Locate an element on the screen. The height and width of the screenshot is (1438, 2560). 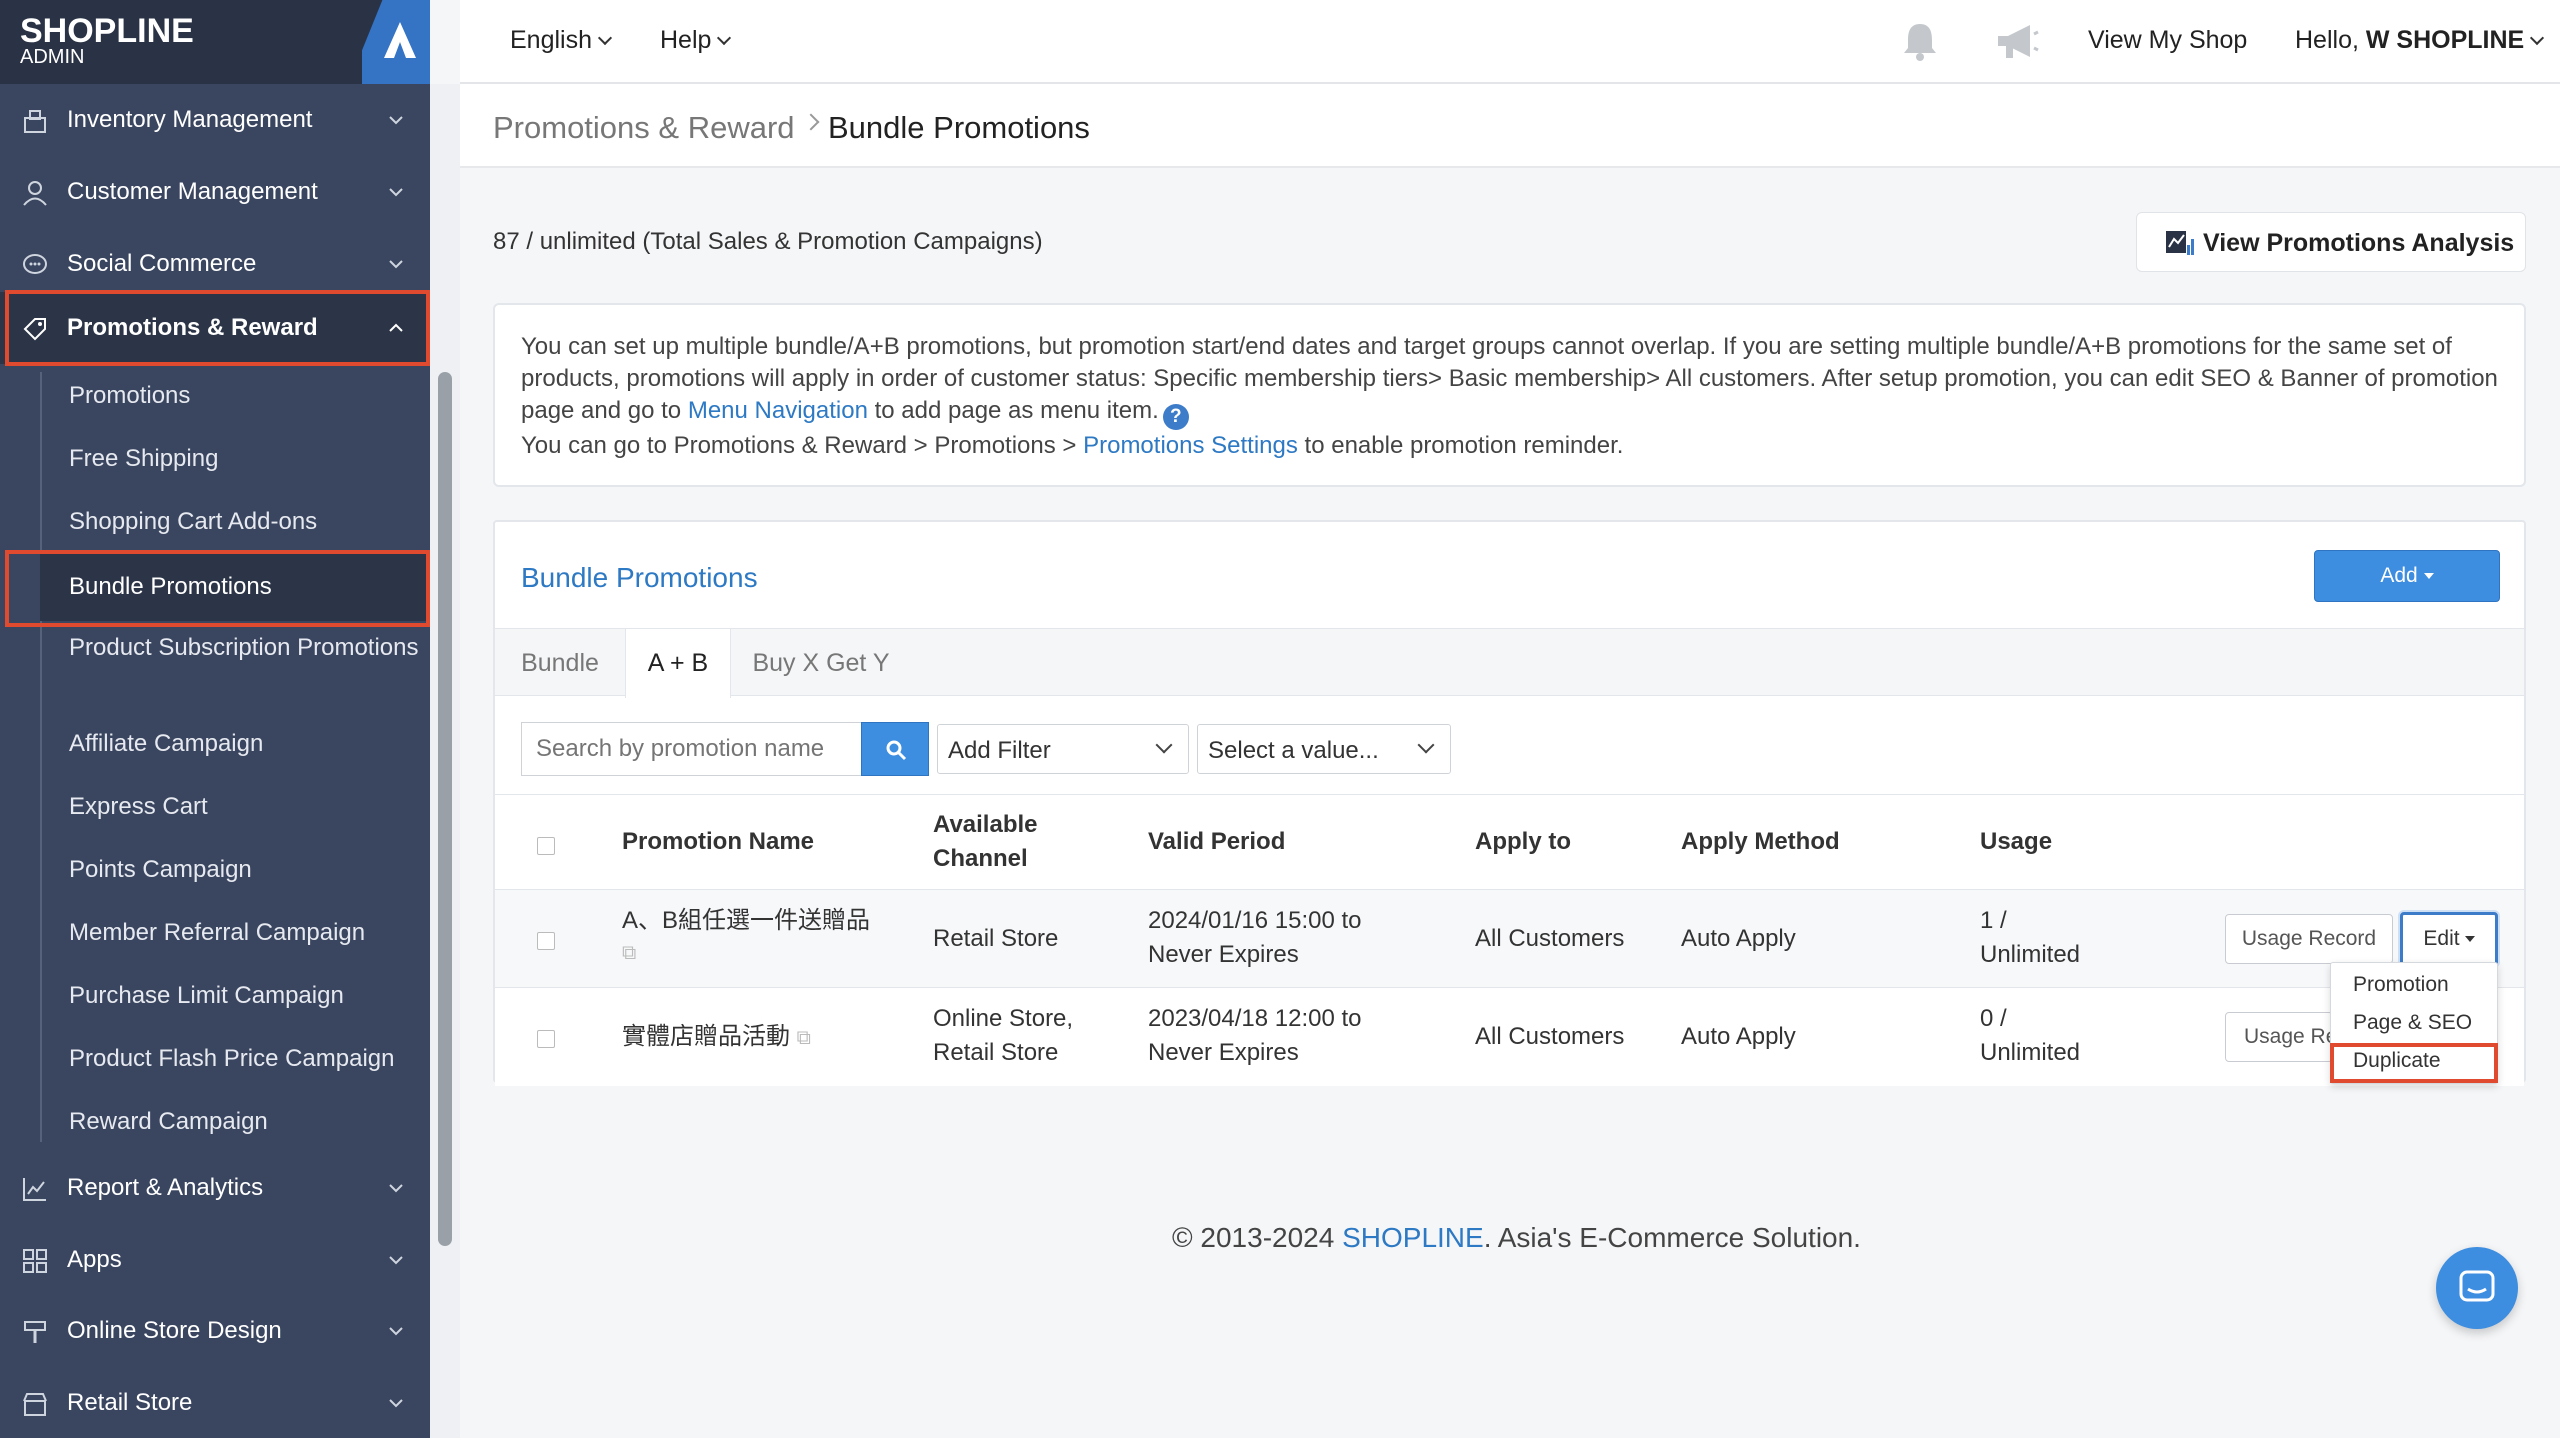
highlight-promotions-reward is located at coordinates (217, 328).